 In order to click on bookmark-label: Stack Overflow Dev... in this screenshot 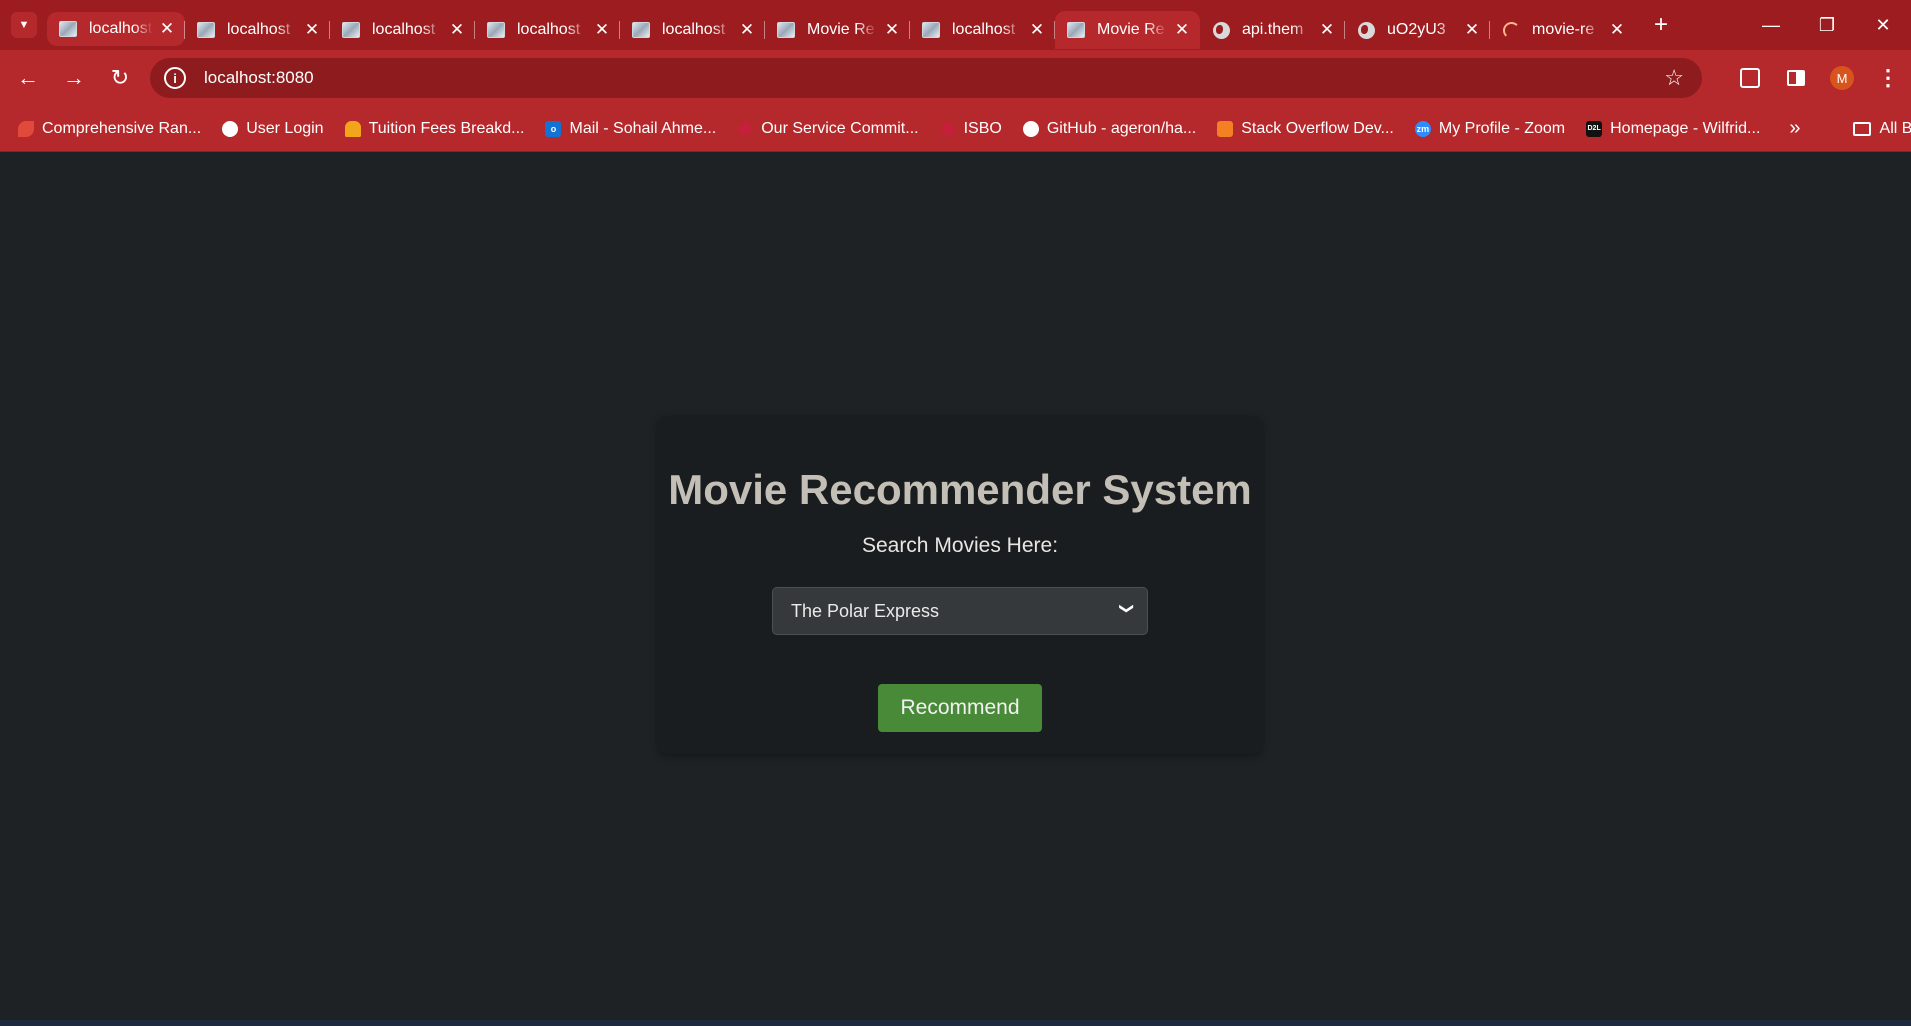, I will do `click(1317, 128)`.